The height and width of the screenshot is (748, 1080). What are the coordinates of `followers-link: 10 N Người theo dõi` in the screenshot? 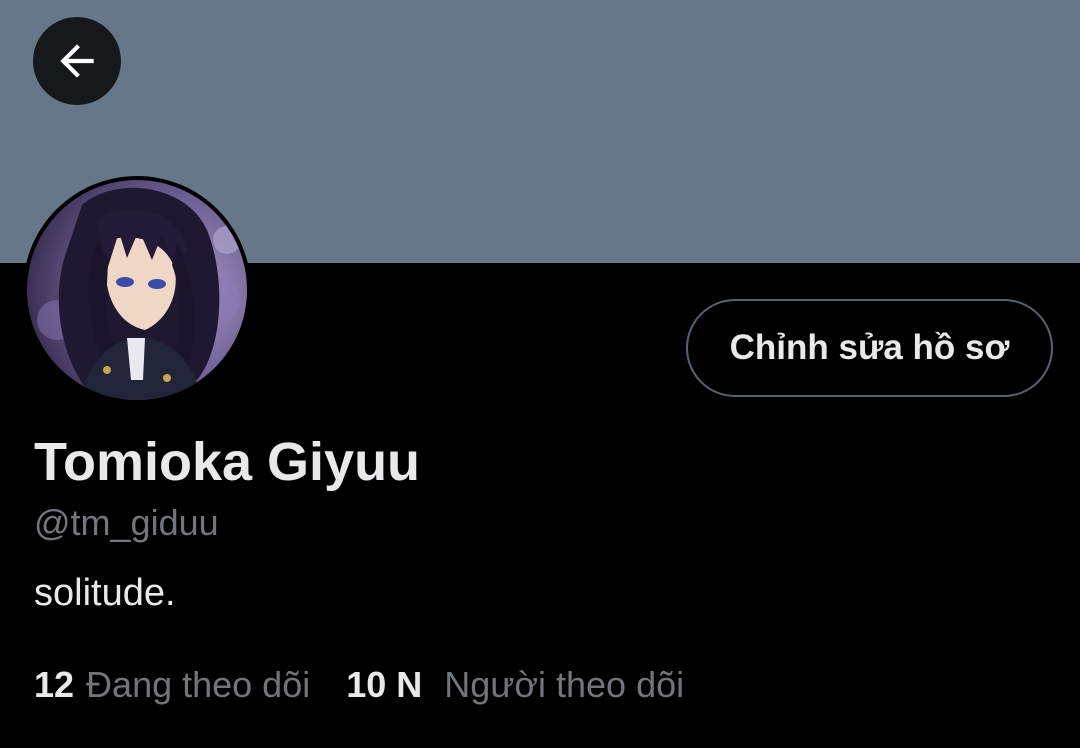 It's located at (515, 685).